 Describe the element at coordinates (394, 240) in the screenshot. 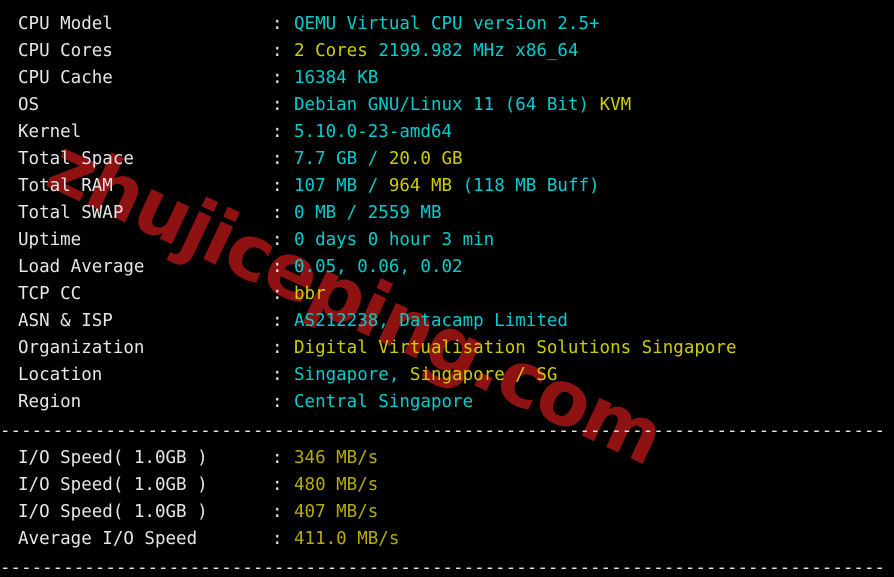

I see `system-info-value-segment: 0 days 0 hour 3 min` at that location.